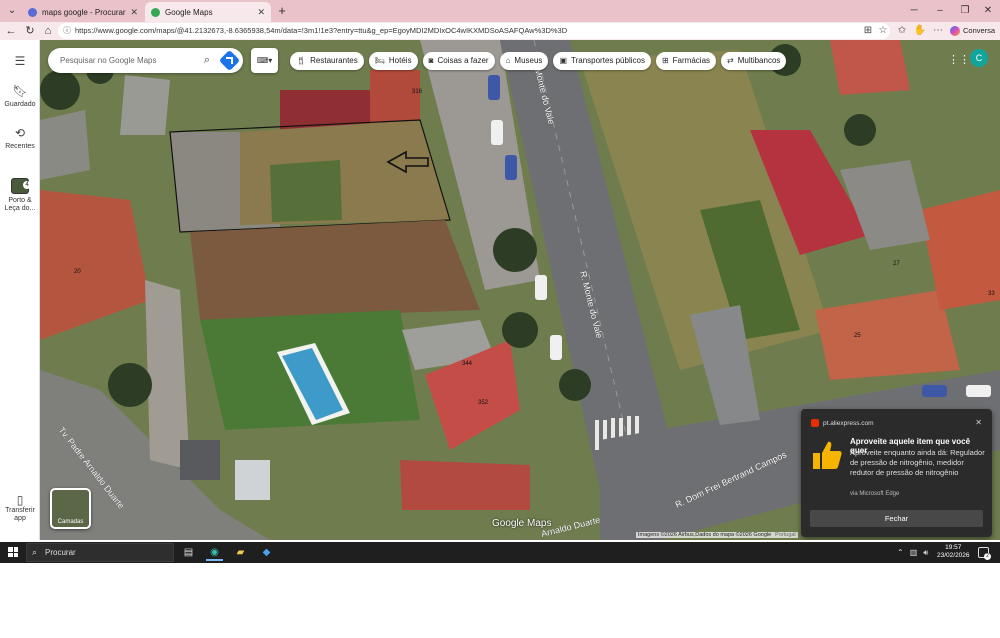 The height and width of the screenshot is (638, 1000). What do you see at coordinates (925, 553) in the screenshot?
I see `volume-icon: 🔊︎` at bounding box center [925, 553].